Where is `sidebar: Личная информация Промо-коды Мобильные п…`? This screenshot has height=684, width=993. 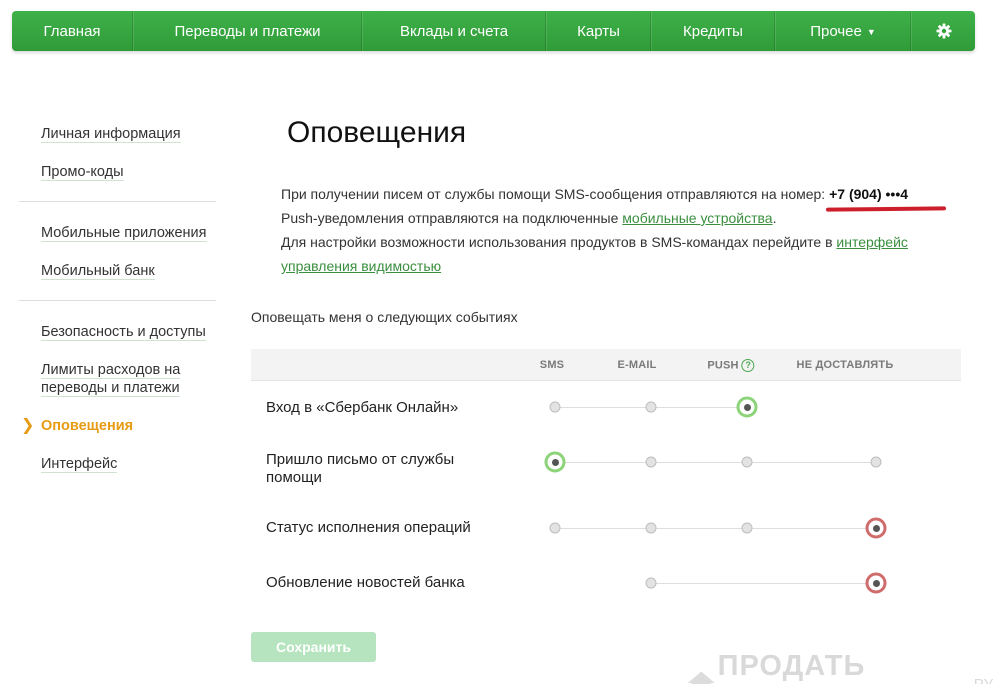
sidebar: Личная информация Промо-коды Мобильные п… is located at coordinates (117, 295).